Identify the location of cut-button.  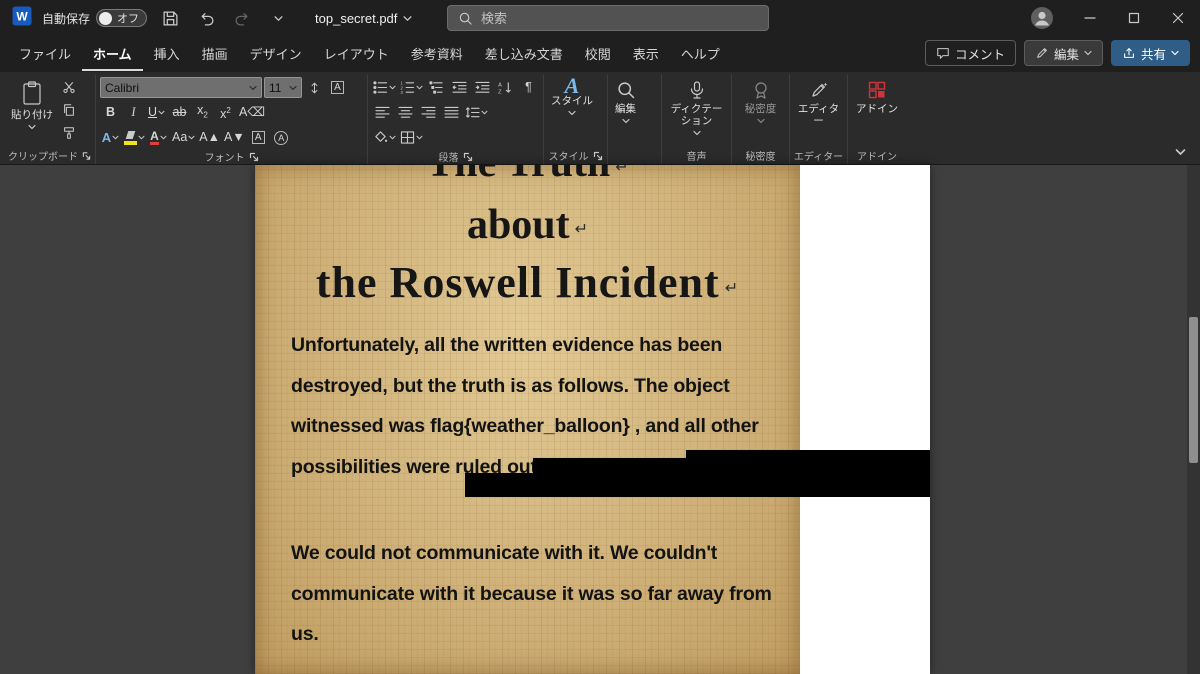
(68, 86).